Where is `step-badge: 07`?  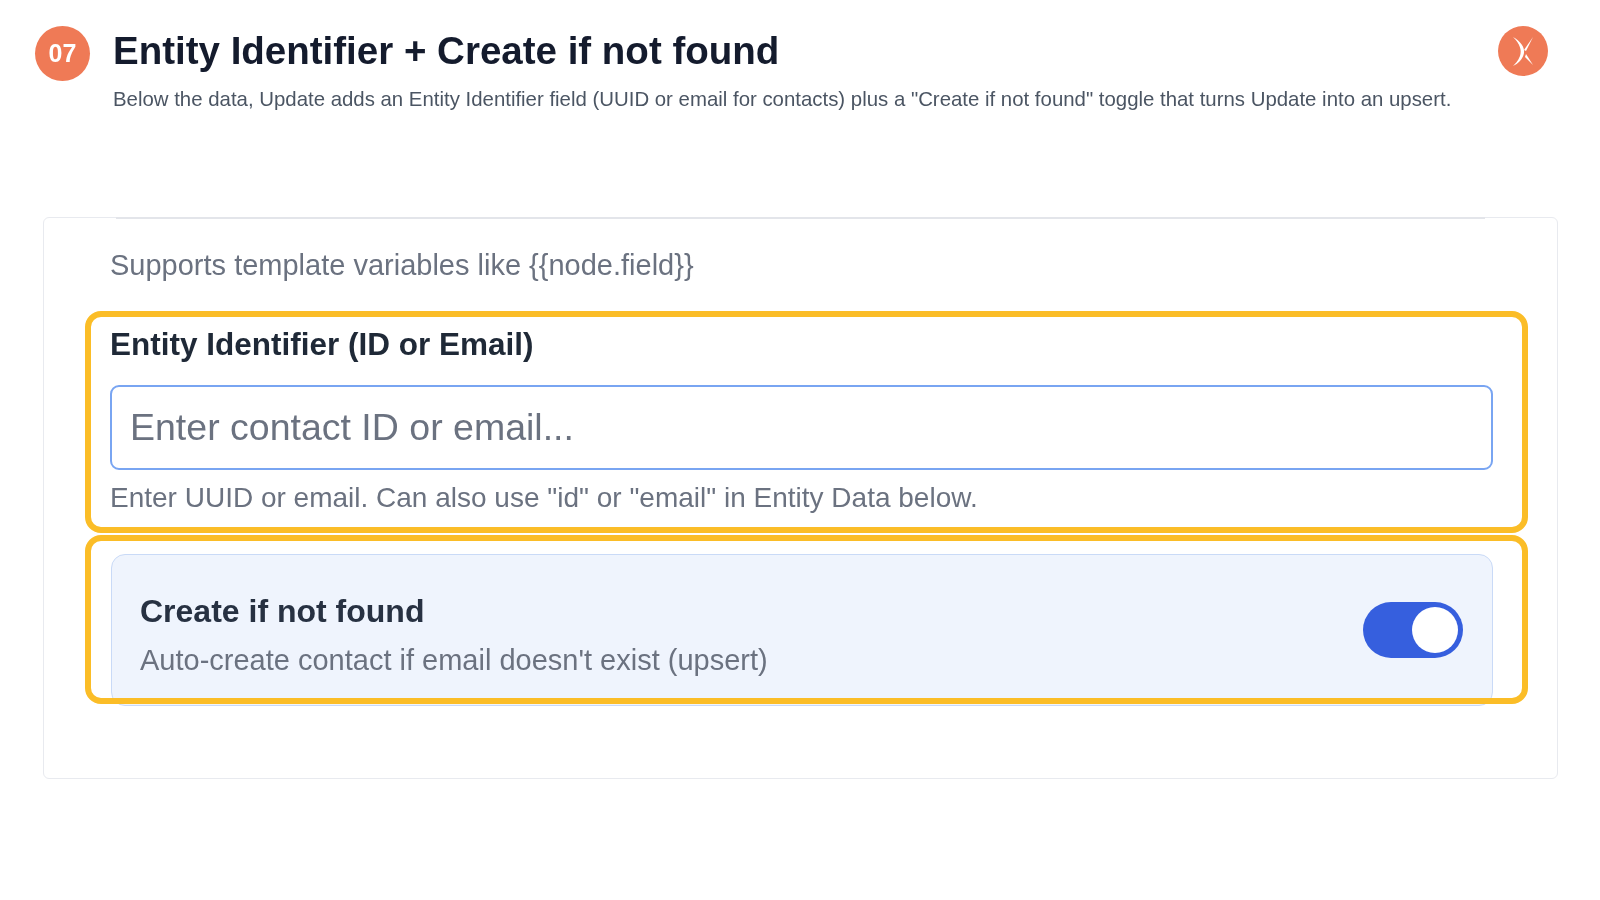
step-badge: 07 is located at coordinates (62, 53).